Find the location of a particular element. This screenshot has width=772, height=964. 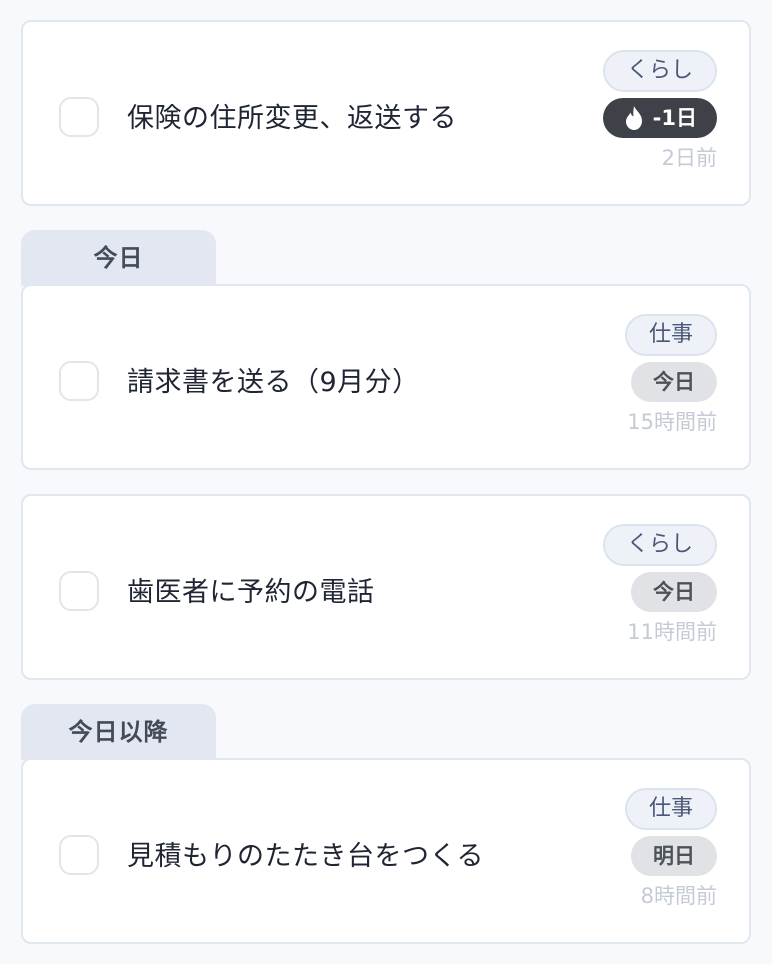

task-title: 見積もりのたたき台をつくる is located at coordinates (305, 856).